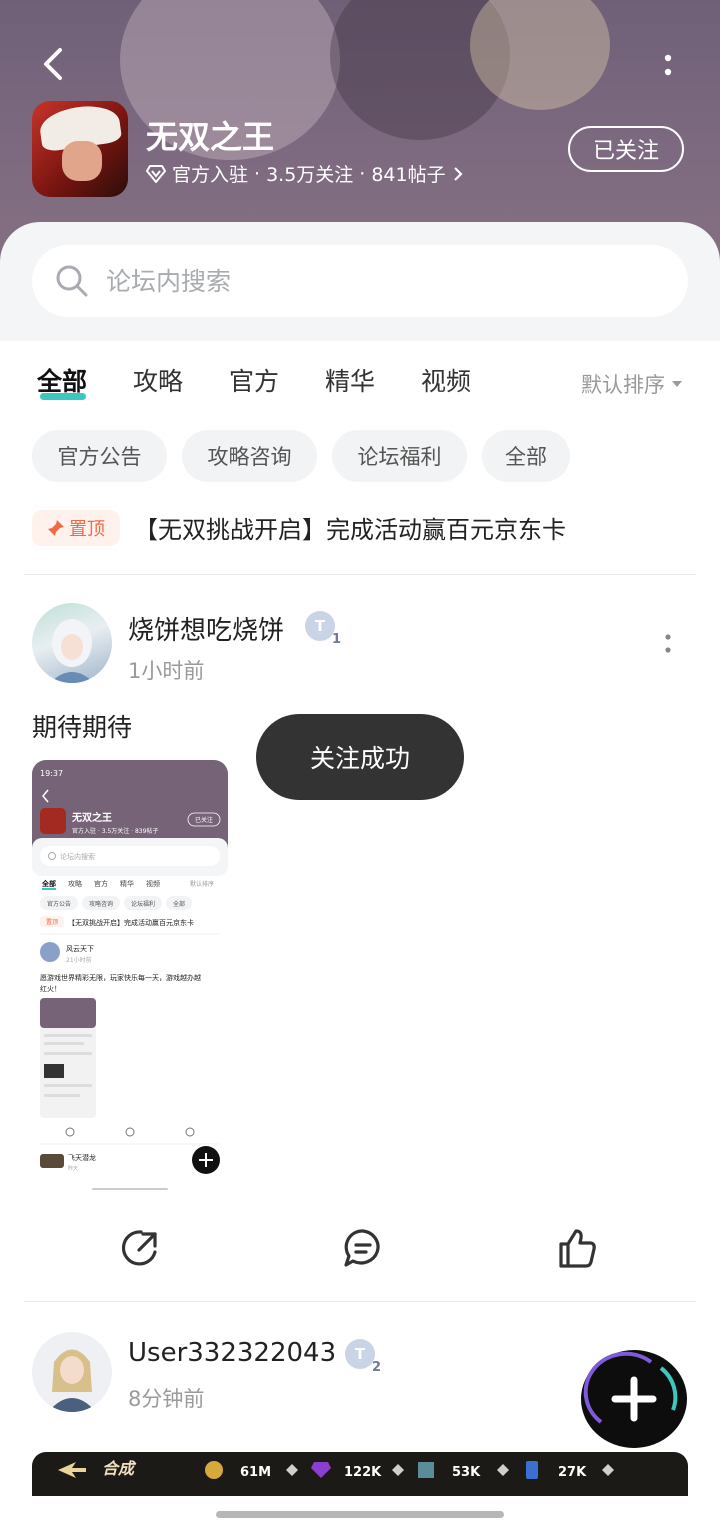  Describe the element at coordinates (626, 149) in the screenshot. I see `follow-button: 已关注` at that location.